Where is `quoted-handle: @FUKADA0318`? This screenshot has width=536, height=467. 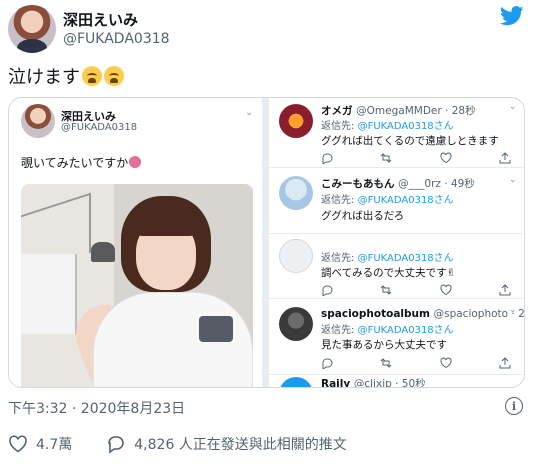
quoted-handle: @FUKADA0318 is located at coordinates (99, 127).